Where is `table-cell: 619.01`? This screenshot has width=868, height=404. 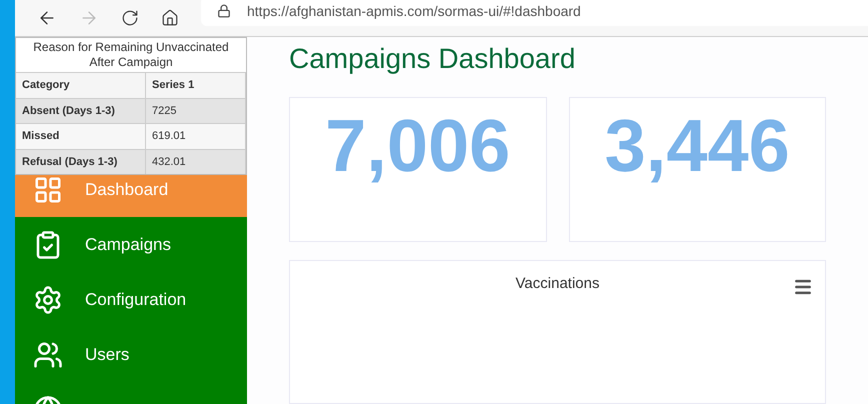
table-cell: 619.01 is located at coordinates (196, 135).